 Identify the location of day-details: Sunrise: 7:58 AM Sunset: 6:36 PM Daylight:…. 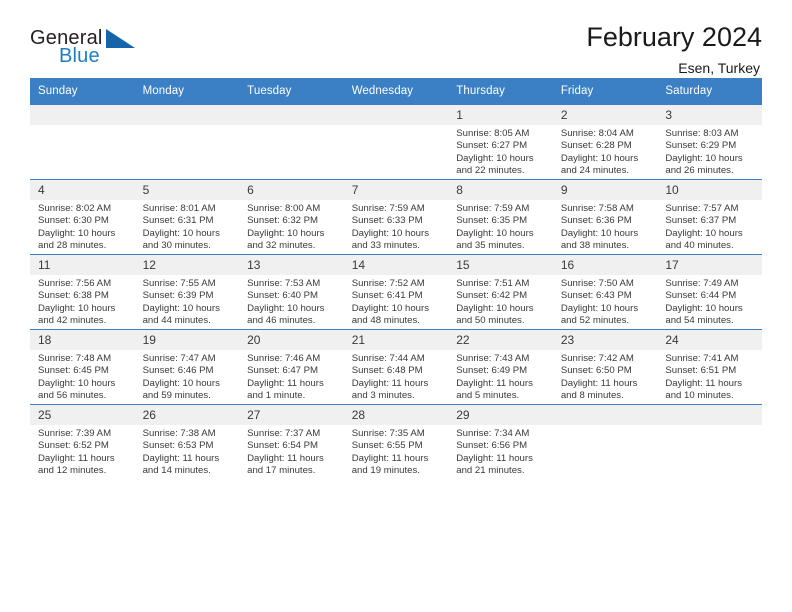
(605, 226).